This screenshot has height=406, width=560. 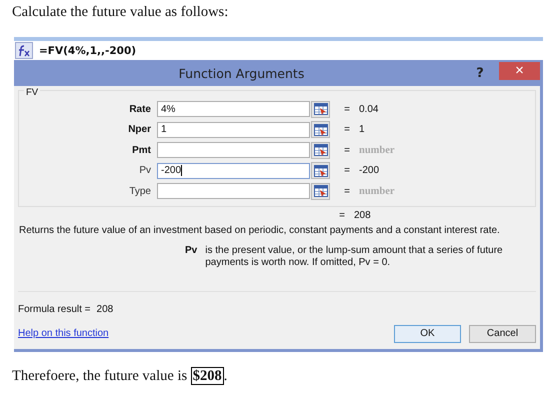 I want to click on argument-label: Pmt, so click(x=141, y=150).